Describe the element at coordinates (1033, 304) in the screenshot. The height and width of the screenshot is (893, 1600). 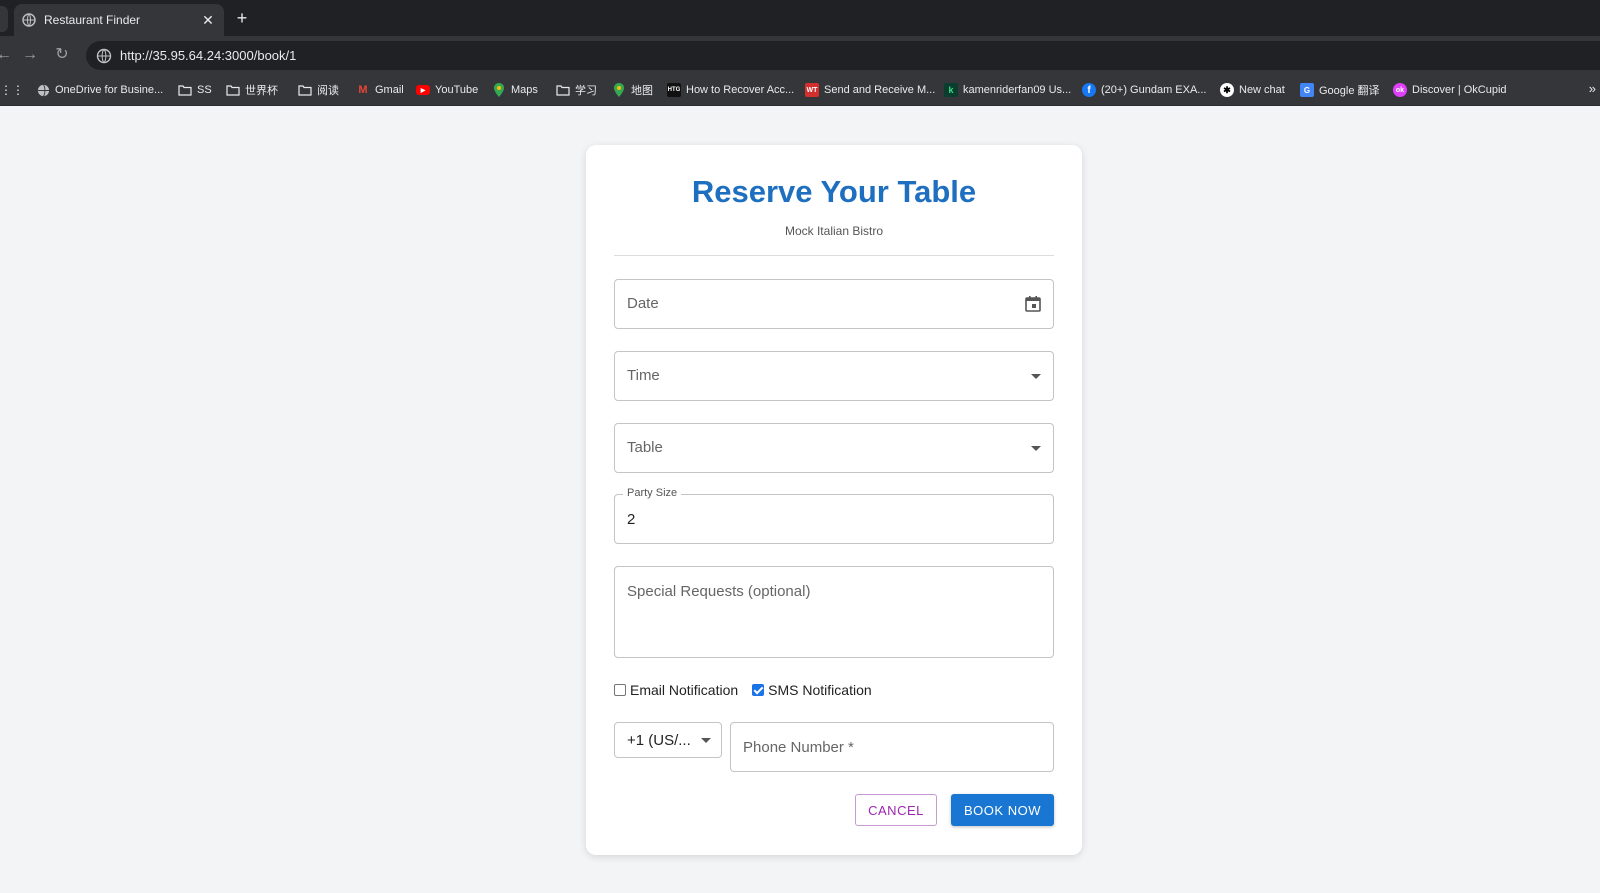
I see `calendar-icon` at that location.